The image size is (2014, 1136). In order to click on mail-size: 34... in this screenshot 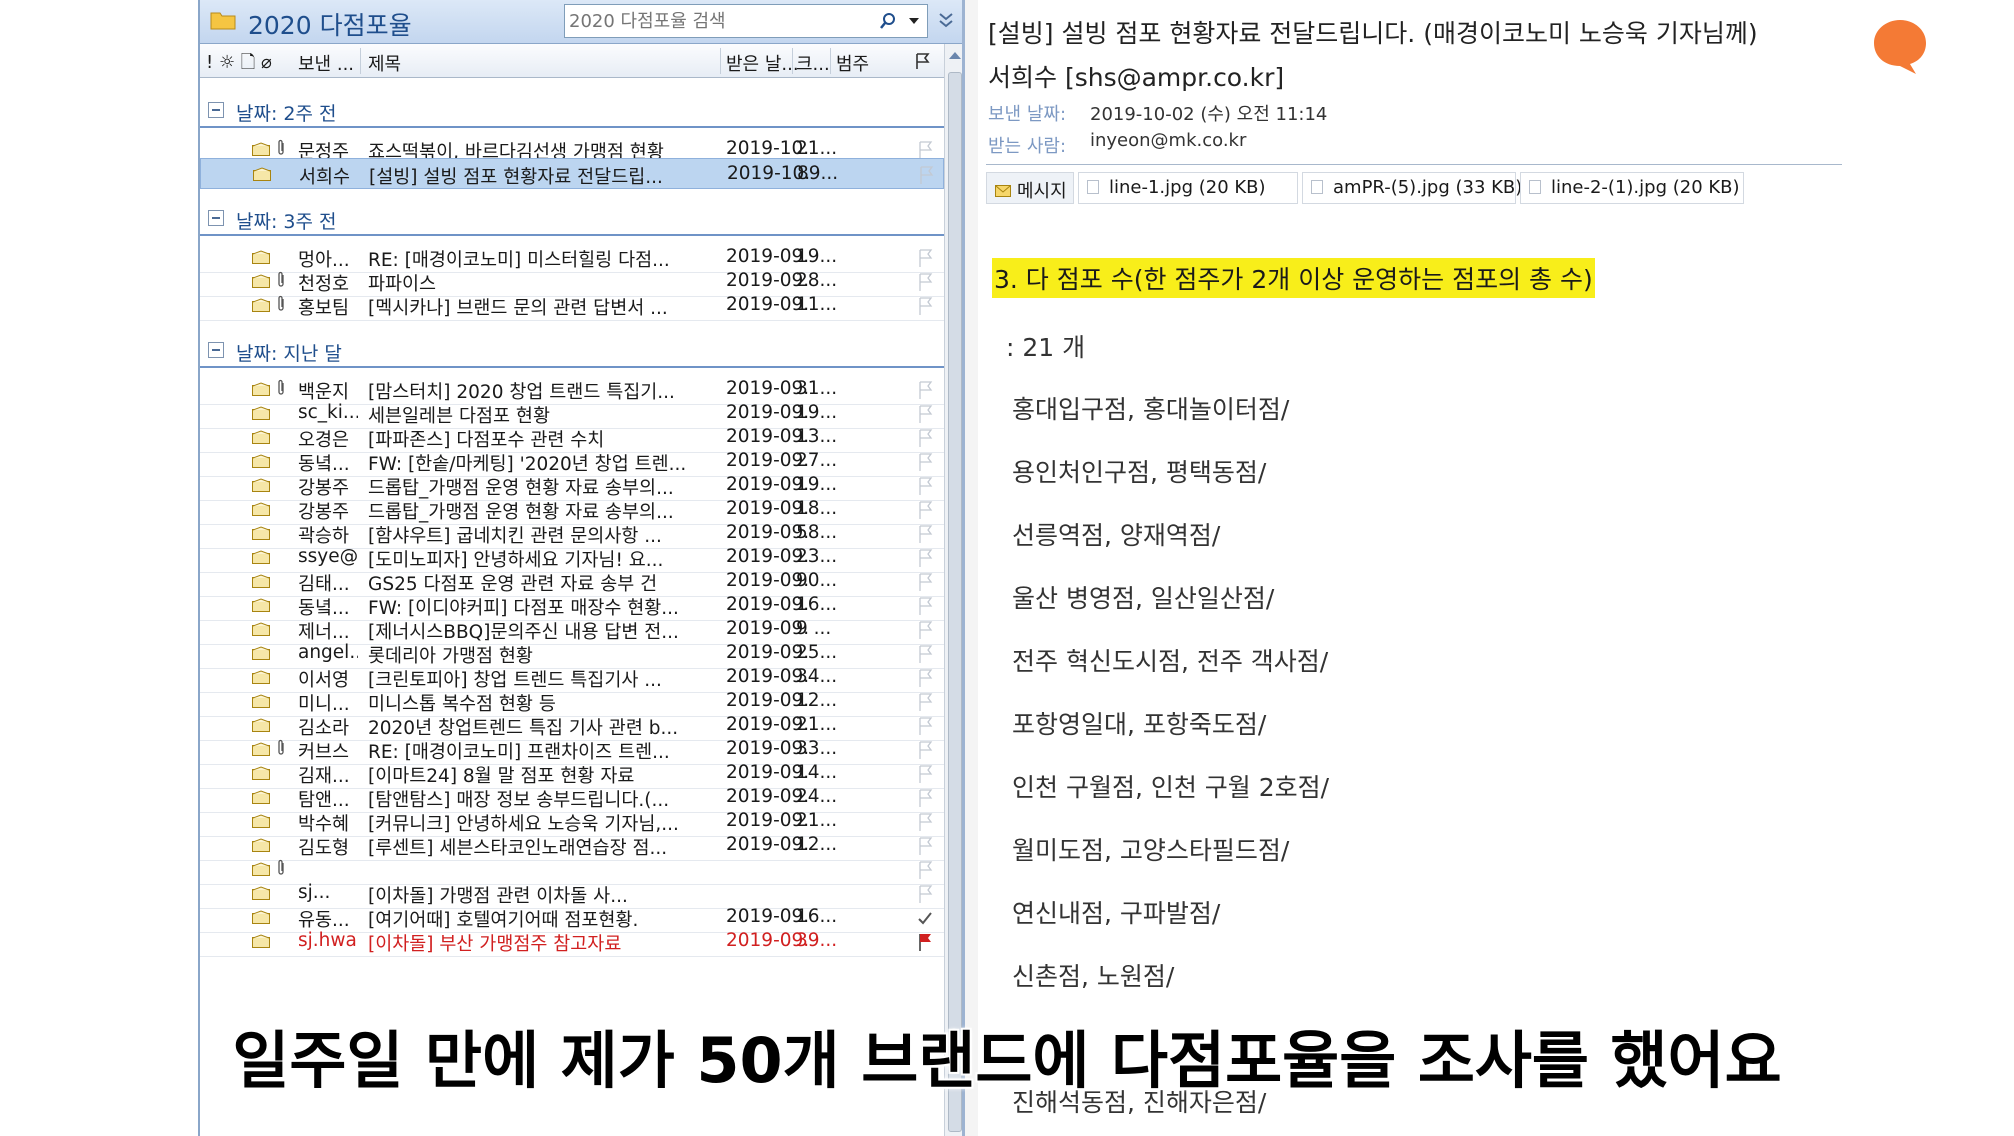, I will do `click(817, 676)`.